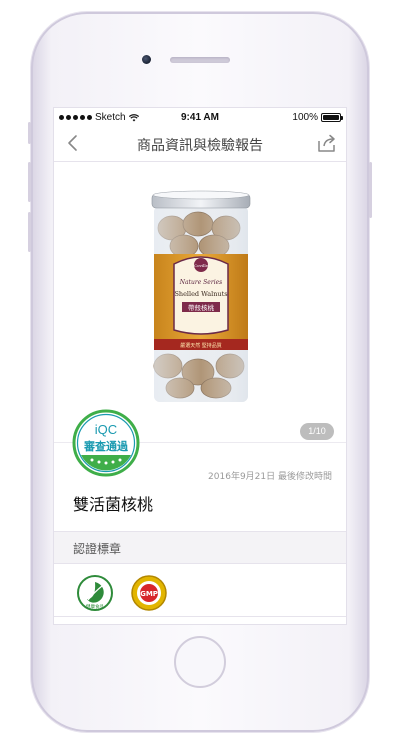 Image resolution: width=400 pixels, height=743 pixels. What do you see at coordinates (201, 282) in the screenshot?
I see `jar-series-text: Nature Series` at bounding box center [201, 282].